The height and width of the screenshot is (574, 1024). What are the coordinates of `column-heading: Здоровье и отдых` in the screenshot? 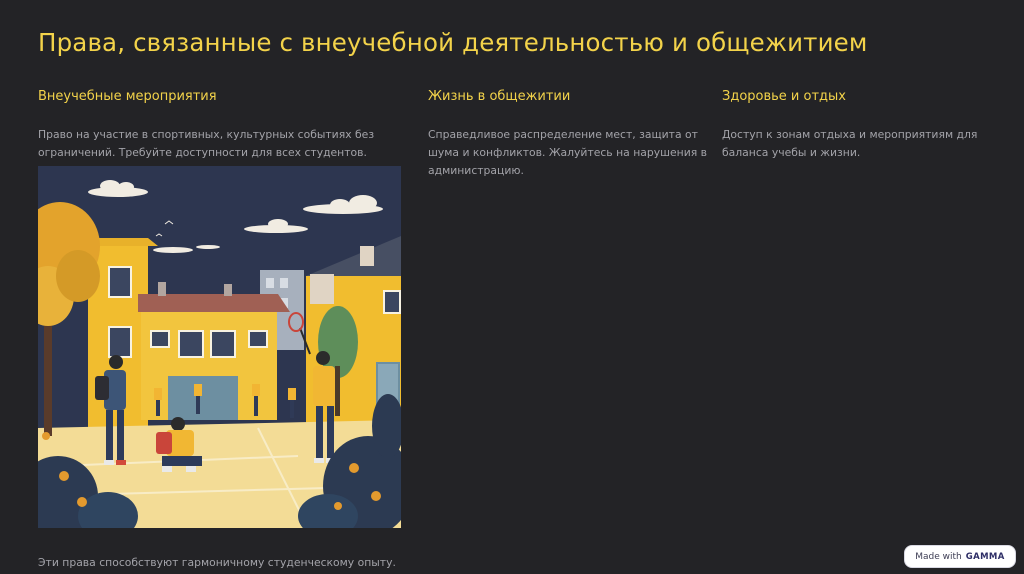 It's located at (784, 96).